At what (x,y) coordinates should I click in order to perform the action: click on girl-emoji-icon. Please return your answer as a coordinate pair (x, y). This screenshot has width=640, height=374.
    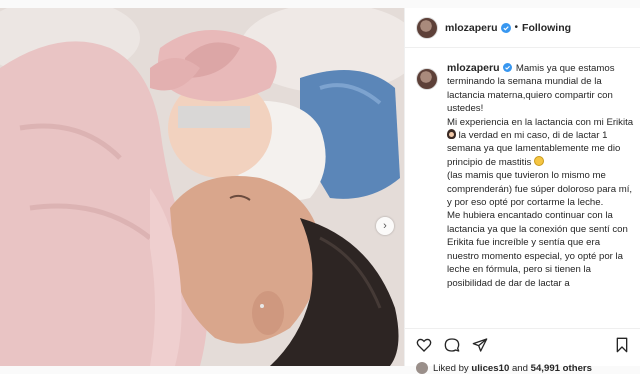
    Looking at the image, I should click on (451, 134).